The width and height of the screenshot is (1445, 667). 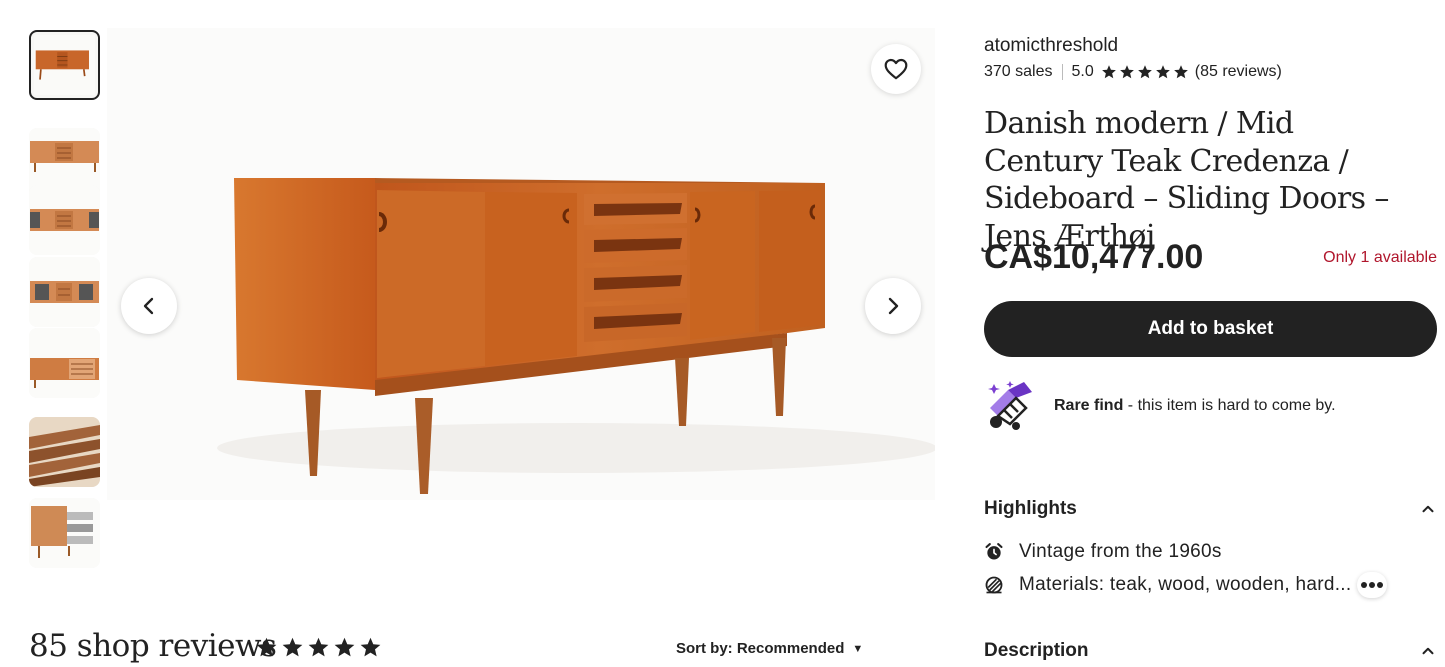 What do you see at coordinates (1238, 72) in the screenshot?
I see `shop-reviews-link: (85 reviews)` at bounding box center [1238, 72].